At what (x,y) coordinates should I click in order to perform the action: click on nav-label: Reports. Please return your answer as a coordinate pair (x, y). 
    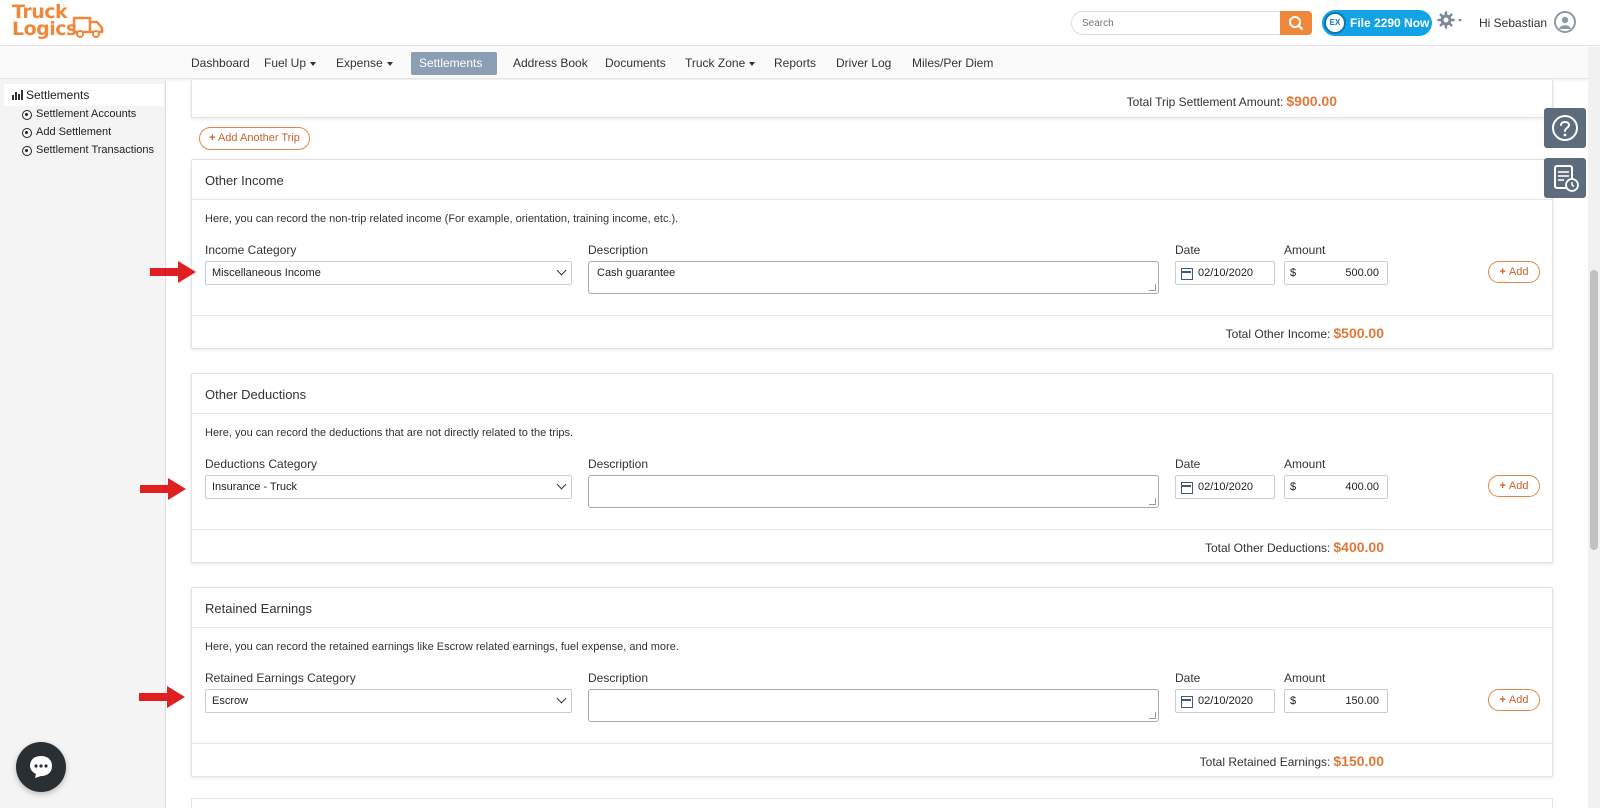
    Looking at the image, I should click on (795, 63).